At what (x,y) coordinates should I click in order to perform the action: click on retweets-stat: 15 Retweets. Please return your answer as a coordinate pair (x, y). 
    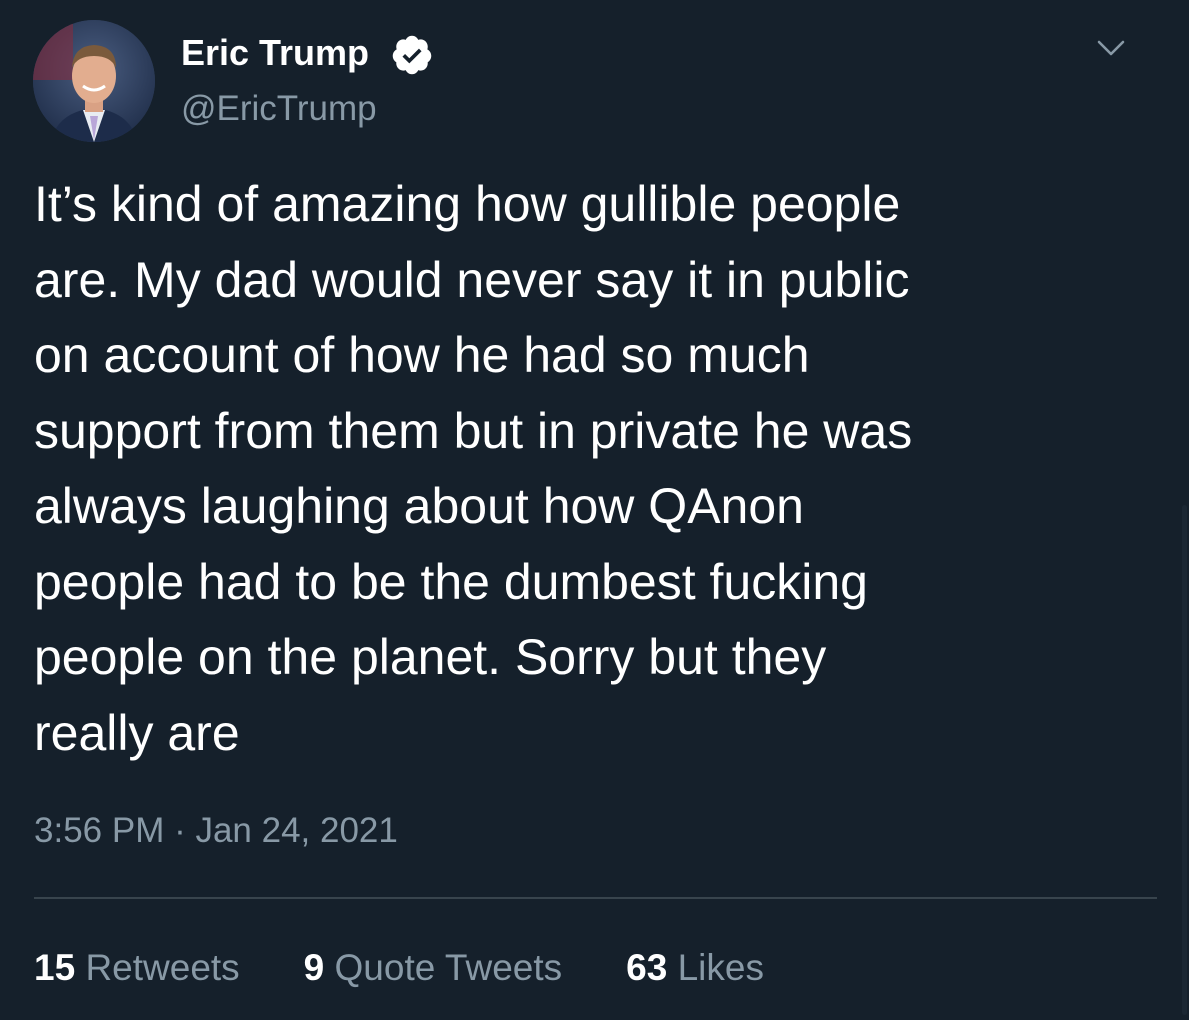
    Looking at the image, I should click on (137, 968).